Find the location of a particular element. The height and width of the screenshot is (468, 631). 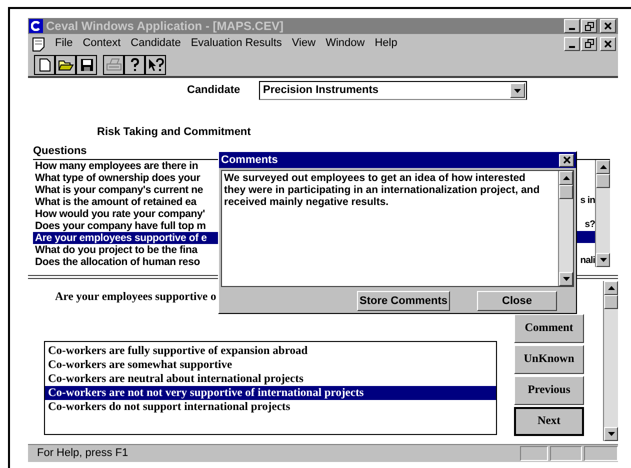

question-row: What type of ownership does your is located at coordinates (125, 178).